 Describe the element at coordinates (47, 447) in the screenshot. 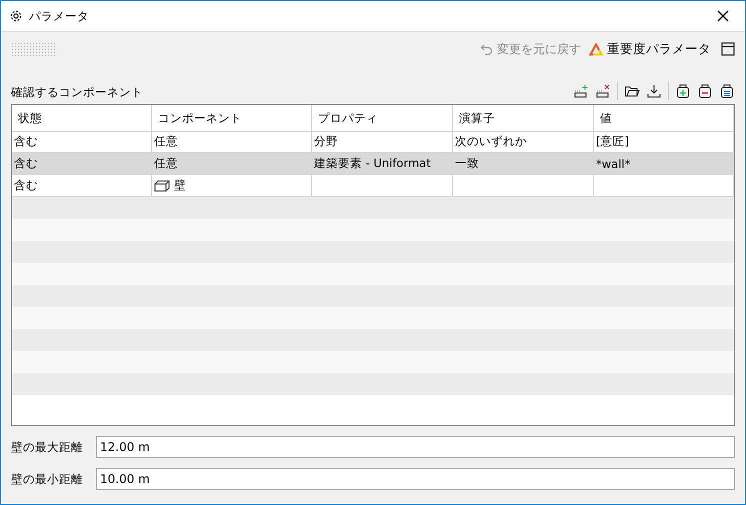

I see `field-label: 壁の最大距離` at that location.